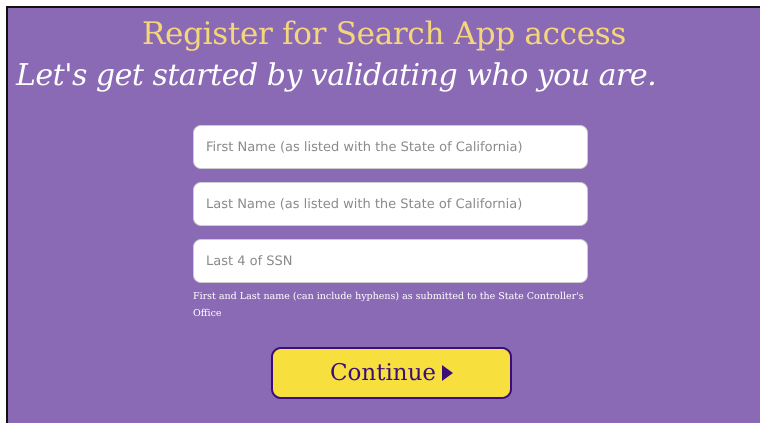  I want to click on page-subtitle: Let's get started by validating who you are., so click(337, 75).